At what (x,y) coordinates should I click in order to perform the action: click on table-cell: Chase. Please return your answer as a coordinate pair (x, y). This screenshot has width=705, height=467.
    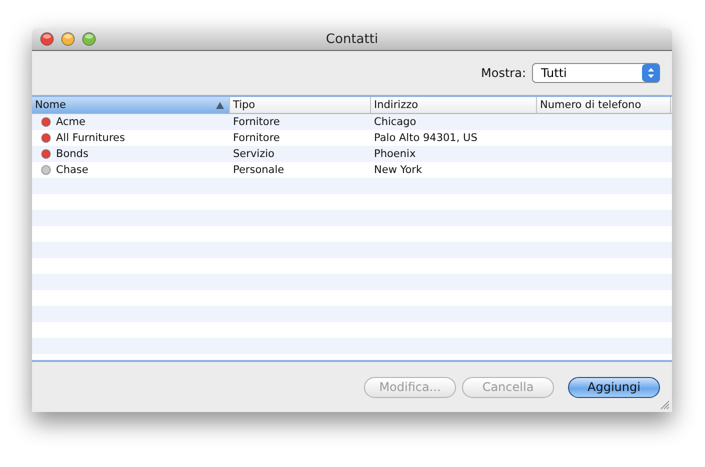
    Looking at the image, I should click on (72, 170).